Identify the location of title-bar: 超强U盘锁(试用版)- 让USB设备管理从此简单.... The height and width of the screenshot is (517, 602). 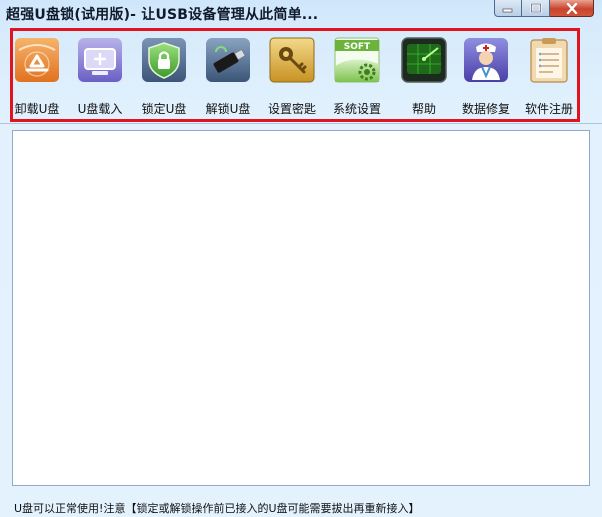
(301, 13).